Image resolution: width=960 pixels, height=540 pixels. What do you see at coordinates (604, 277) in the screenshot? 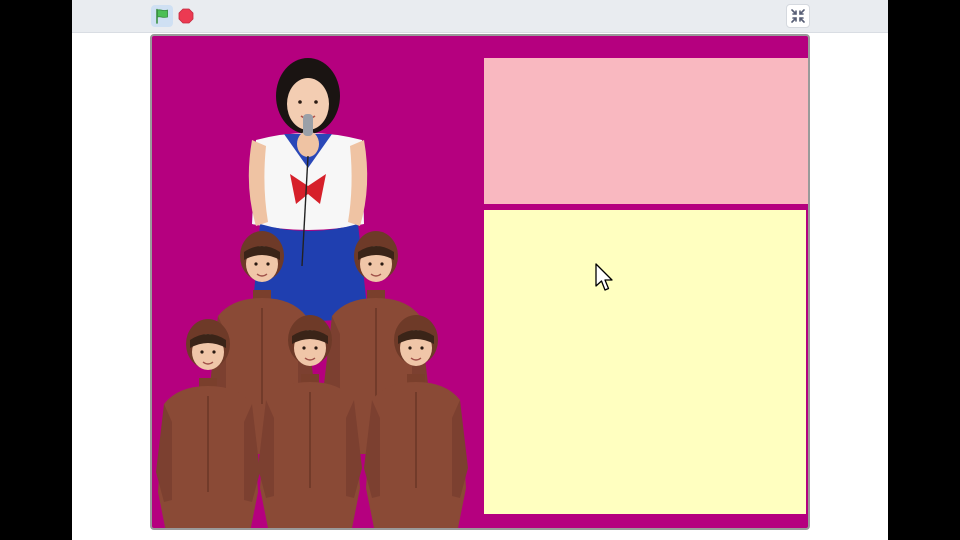
I see `mouse-pointer-icon` at bounding box center [604, 277].